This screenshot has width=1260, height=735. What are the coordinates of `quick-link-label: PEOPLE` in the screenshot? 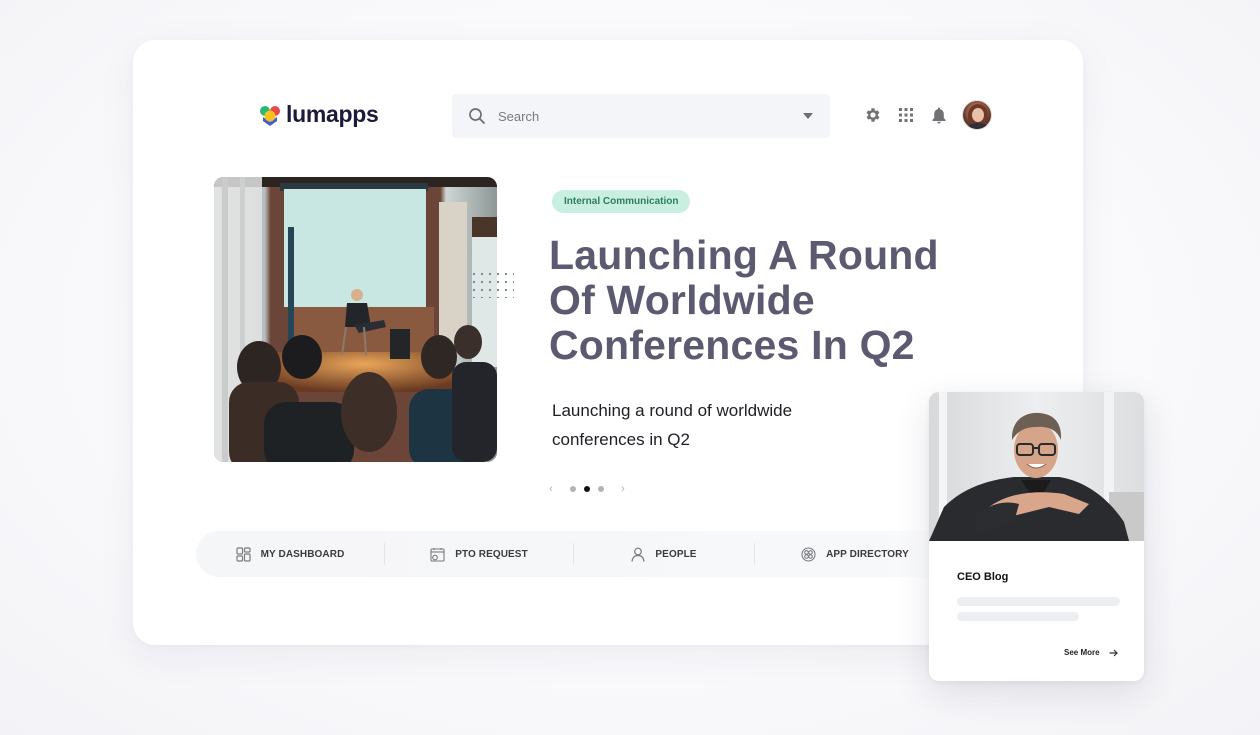 It's located at (676, 554).